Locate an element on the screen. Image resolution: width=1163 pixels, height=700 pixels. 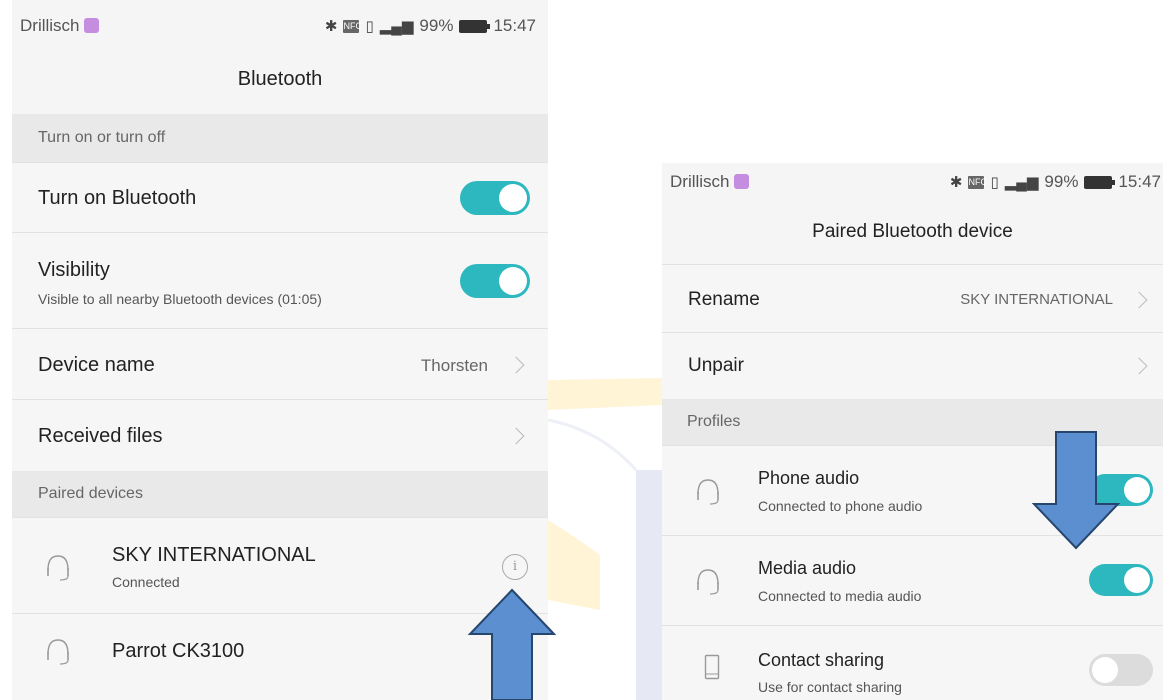
device-info-icon: i is located at coordinates (515, 567).